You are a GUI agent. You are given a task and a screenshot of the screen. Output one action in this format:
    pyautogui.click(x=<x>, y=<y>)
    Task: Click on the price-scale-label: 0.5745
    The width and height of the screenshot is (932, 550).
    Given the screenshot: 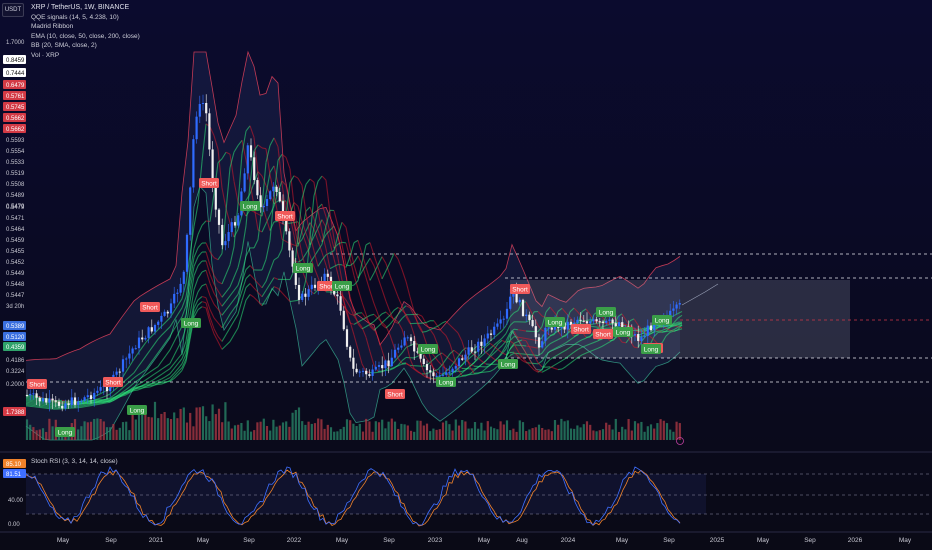 What is the action you would take?
    pyautogui.click(x=15, y=108)
    